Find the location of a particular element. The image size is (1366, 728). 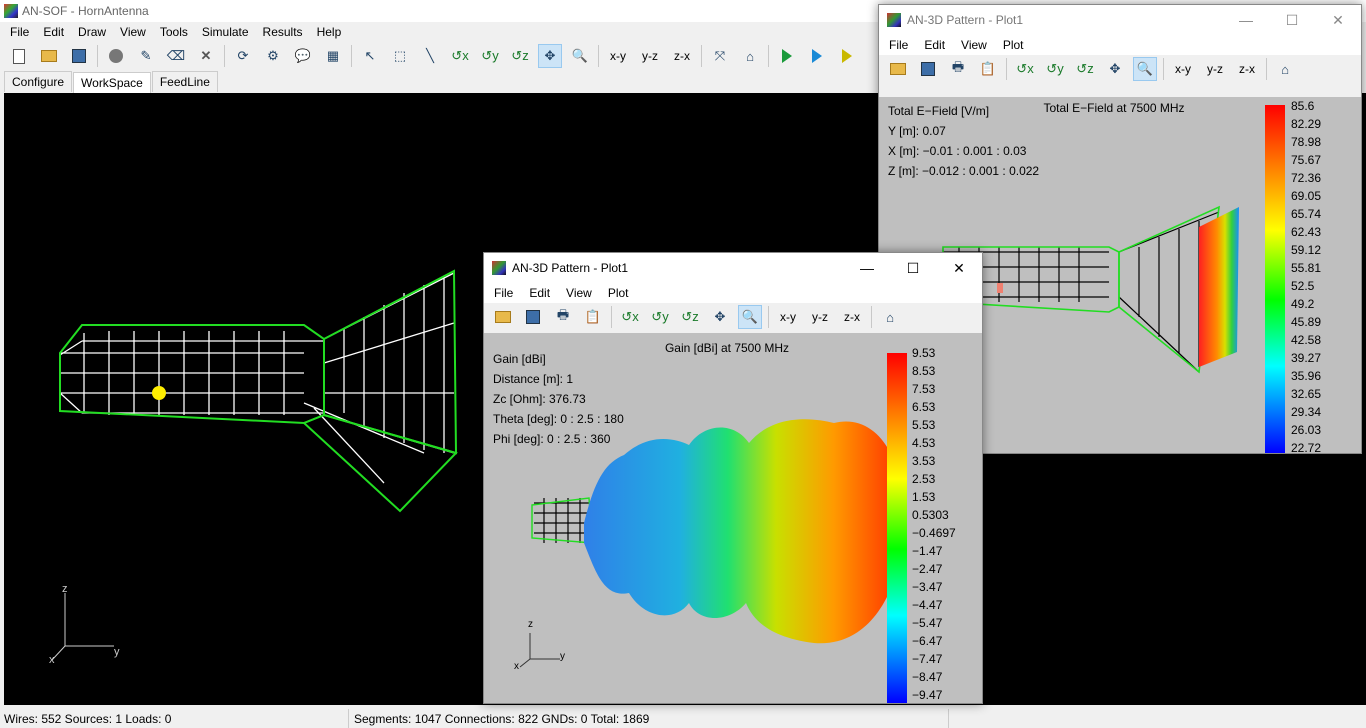

open-file-button is located at coordinates (49, 56).